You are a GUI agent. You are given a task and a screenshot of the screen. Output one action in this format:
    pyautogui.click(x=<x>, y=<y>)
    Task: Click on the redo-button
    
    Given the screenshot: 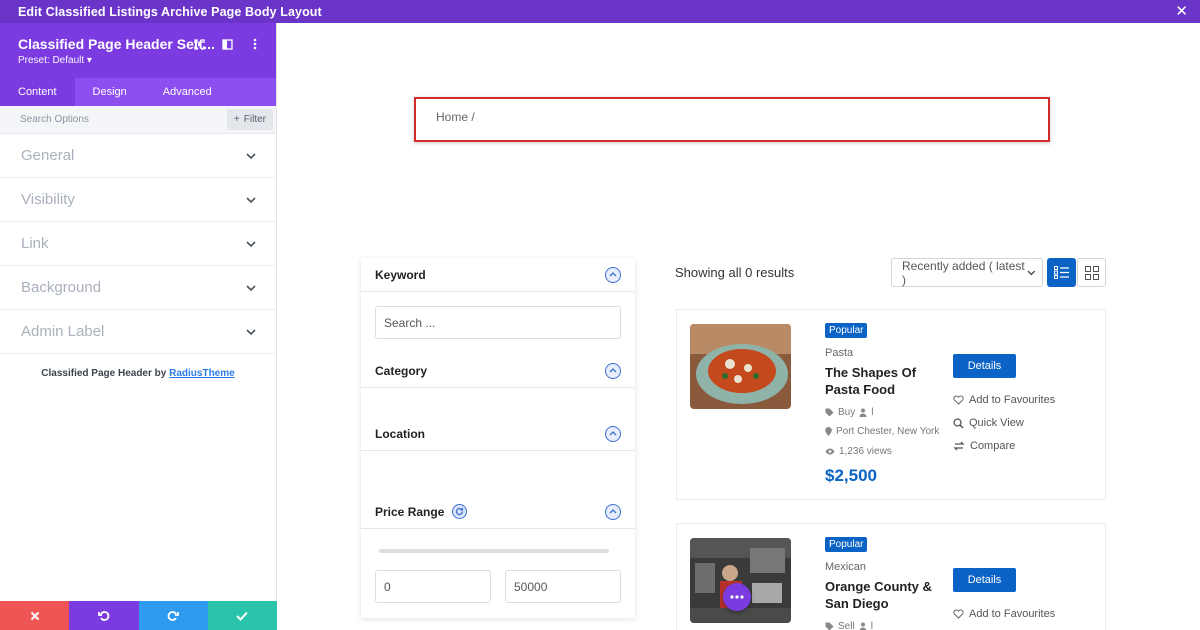 What is the action you would take?
    pyautogui.click(x=173, y=615)
    